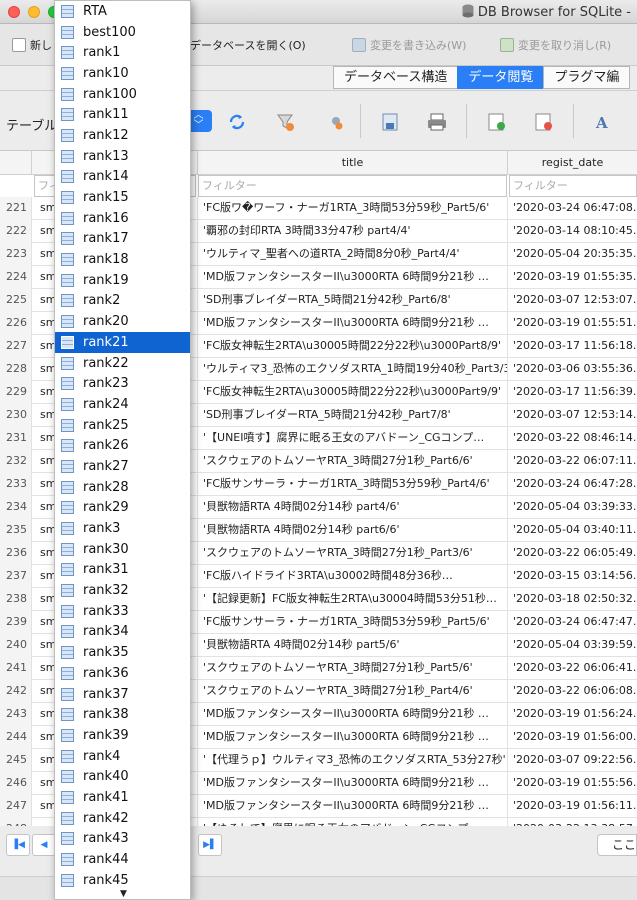  What do you see at coordinates (122, 259) in the screenshot?
I see `dropdown-item-rank18: rank18` at bounding box center [122, 259].